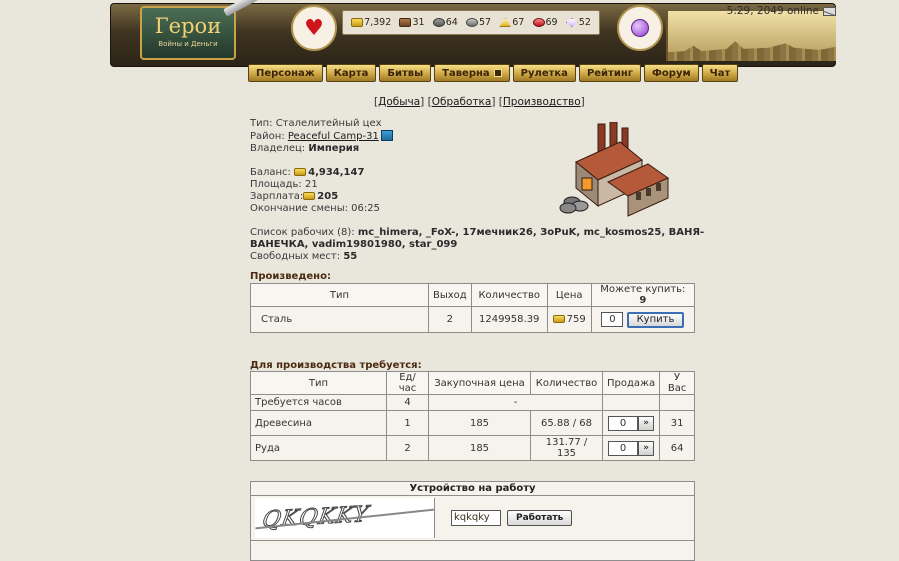 The width and height of the screenshot is (899, 561). What do you see at coordinates (405, 73) in the screenshot?
I see `nav-battles: Битвы` at bounding box center [405, 73].